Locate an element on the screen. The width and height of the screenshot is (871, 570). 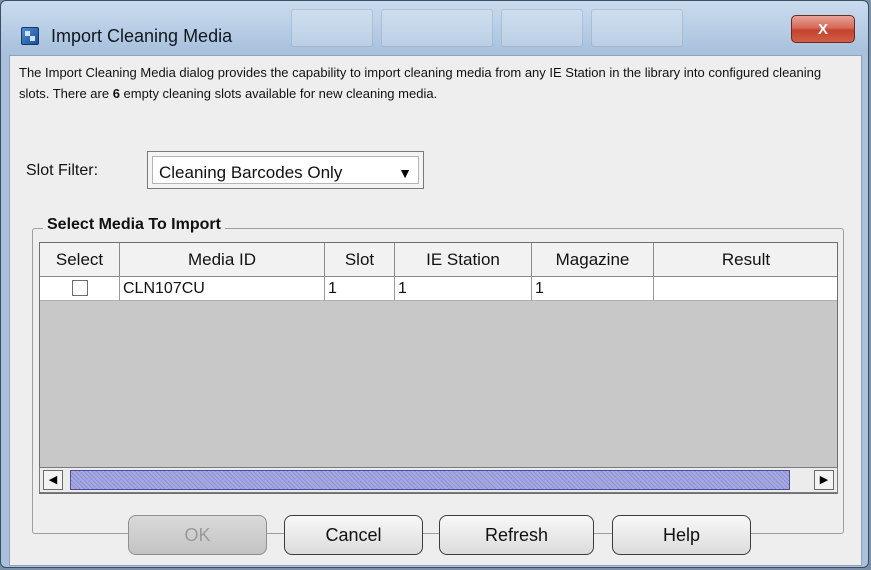
window-title: Import Cleaning Media is located at coordinates (142, 36).